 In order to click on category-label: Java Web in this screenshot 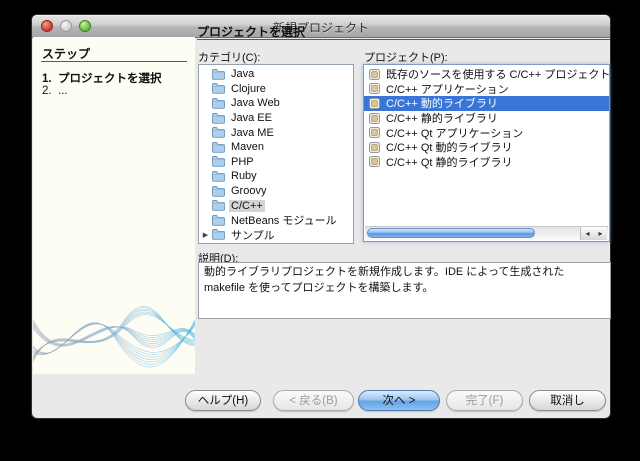, I will do `click(255, 103)`.